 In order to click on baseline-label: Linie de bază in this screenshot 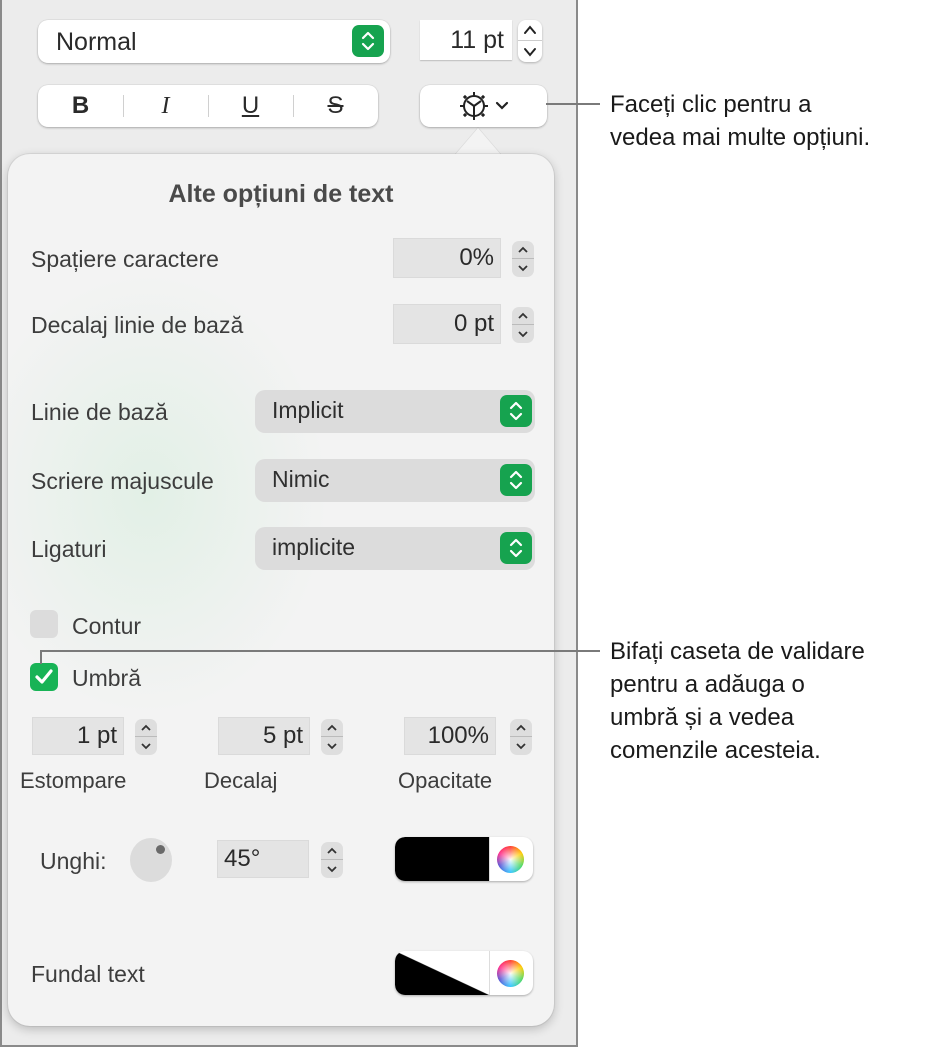, I will do `click(99, 412)`.